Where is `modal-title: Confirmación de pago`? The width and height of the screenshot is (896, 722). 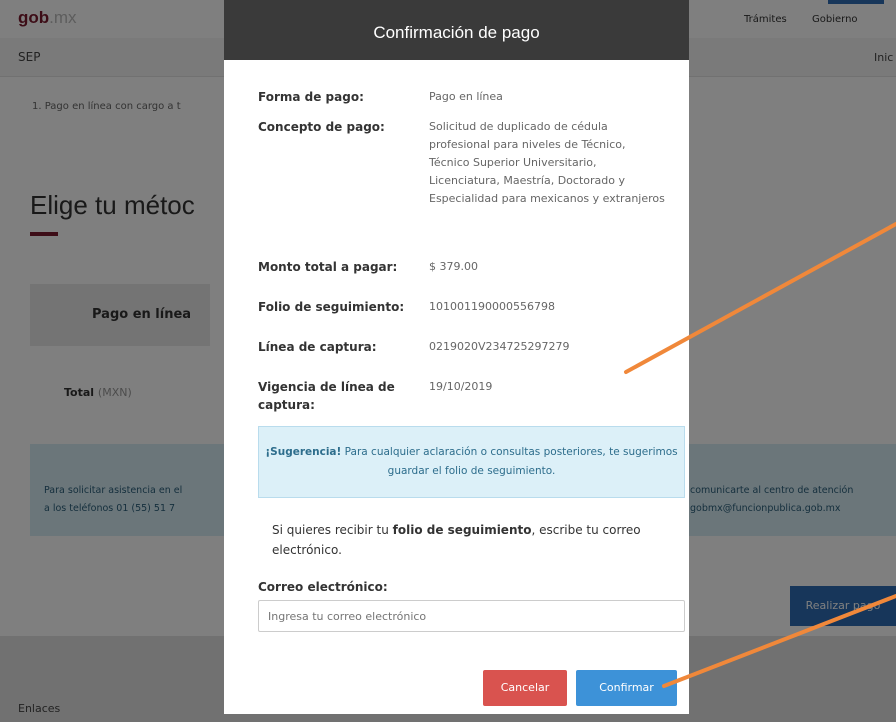
modal-title: Confirmación de pago is located at coordinates (456, 30).